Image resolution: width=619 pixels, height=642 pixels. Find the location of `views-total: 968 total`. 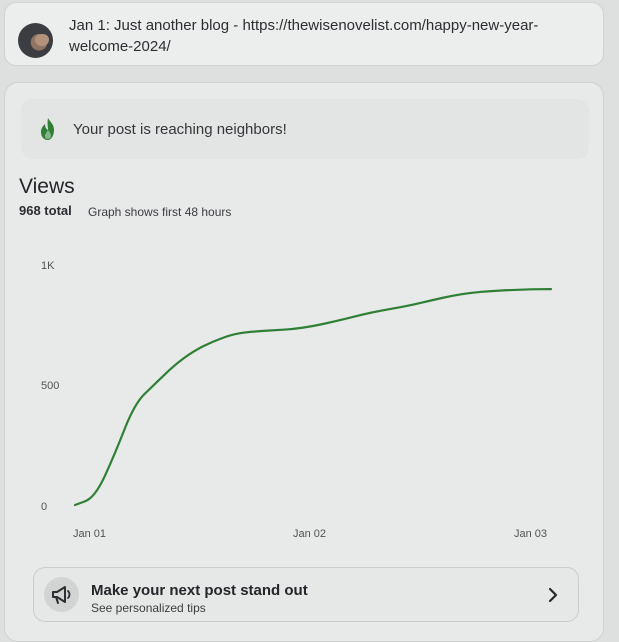

views-total: 968 total is located at coordinates (45, 210).